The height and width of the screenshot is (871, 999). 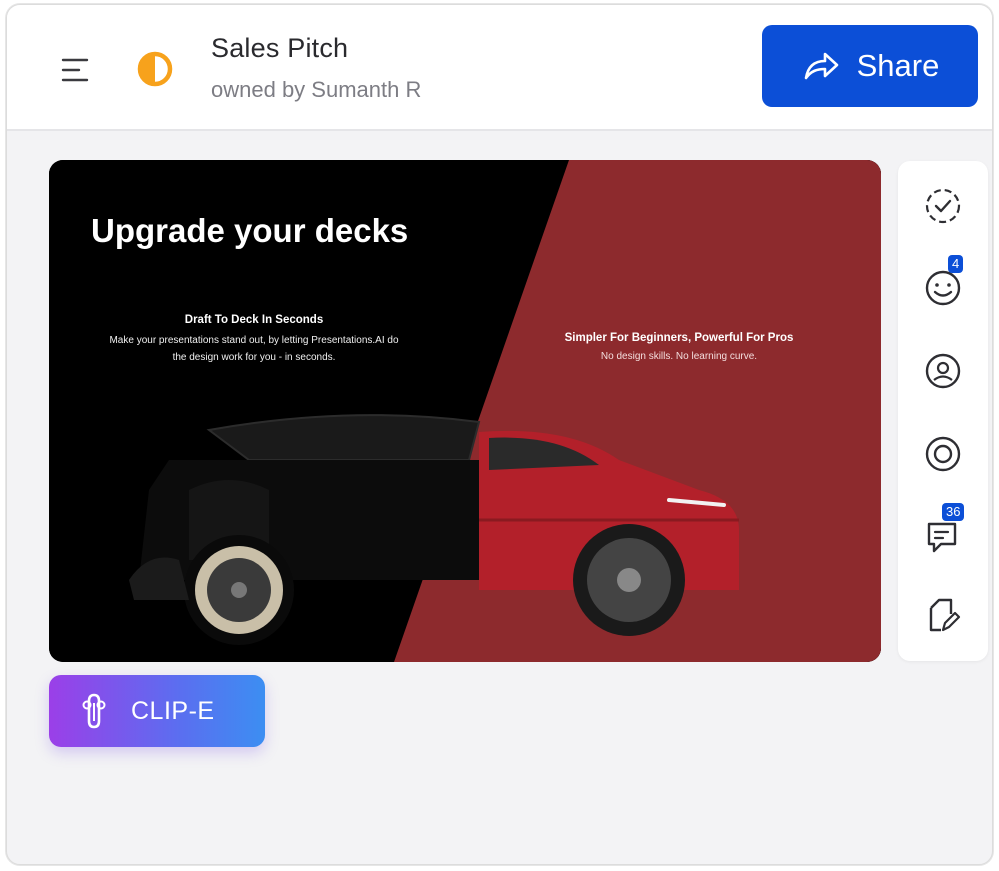 What do you see at coordinates (943, 454) in the screenshot?
I see `target-icon` at bounding box center [943, 454].